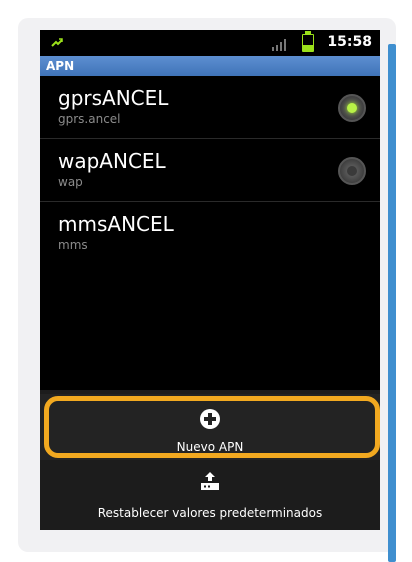 The image size is (412, 562). What do you see at coordinates (210, 43) in the screenshot?
I see `status-bar: 15:58` at bounding box center [210, 43].